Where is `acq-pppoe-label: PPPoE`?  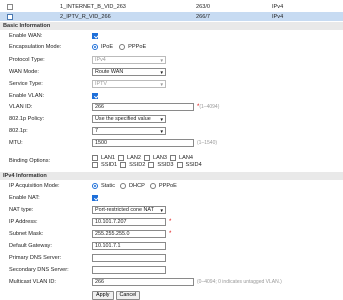 acq-pppoe-label: PPPoE is located at coordinates (167, 186).